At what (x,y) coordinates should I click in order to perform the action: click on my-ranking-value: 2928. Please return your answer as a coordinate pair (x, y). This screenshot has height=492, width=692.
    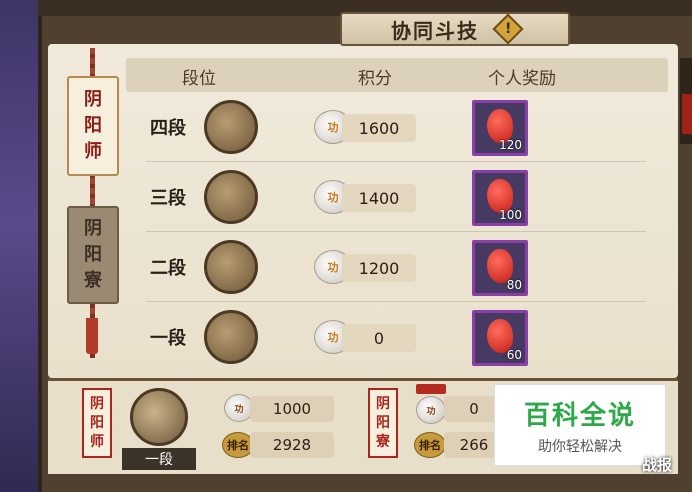
    Looking at the image, I should click on (292, 445).